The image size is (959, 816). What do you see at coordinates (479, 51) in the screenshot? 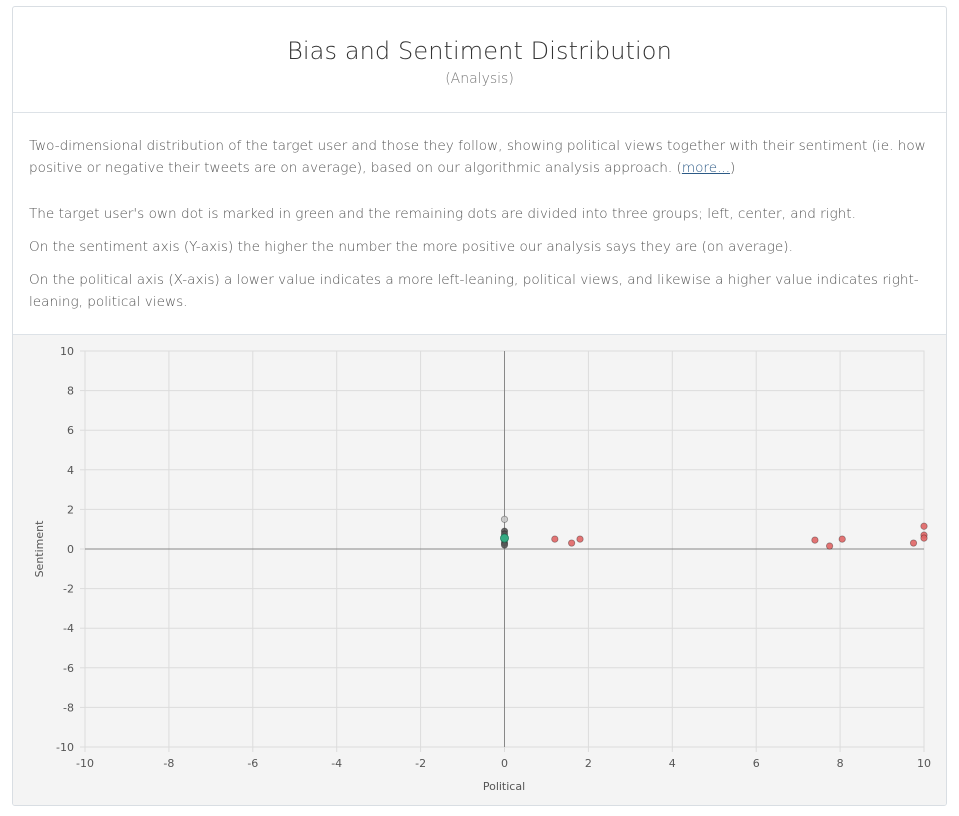
I see `page-title: Bias and Sentiment Distribution` at bounding box center [479, 51].